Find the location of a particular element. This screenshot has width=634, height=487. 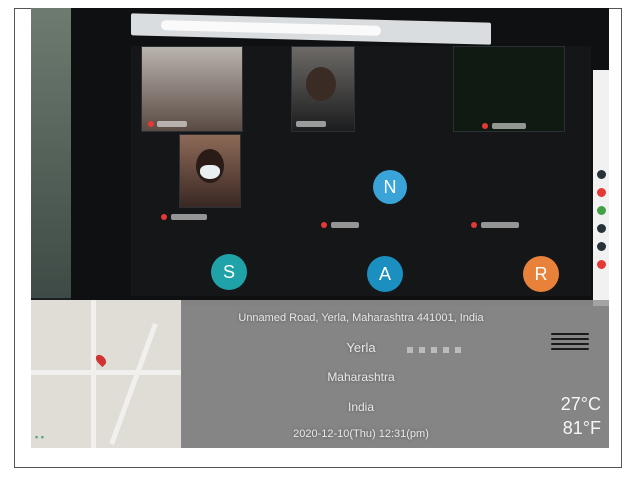

participant-avatar-s: S is located at coordinates (229, 272).